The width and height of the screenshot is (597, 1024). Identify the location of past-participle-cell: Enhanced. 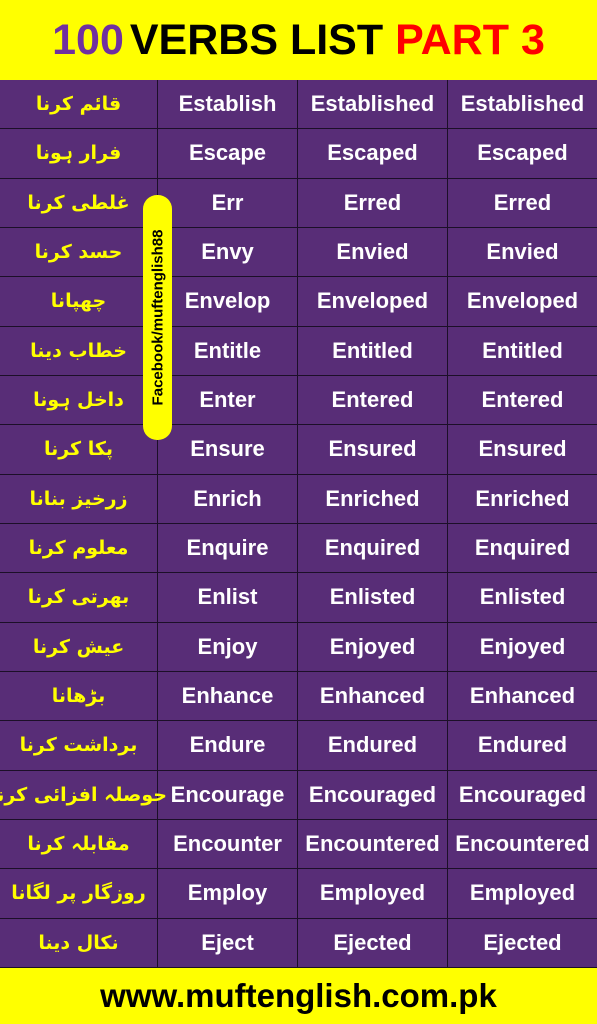
(522, 696).